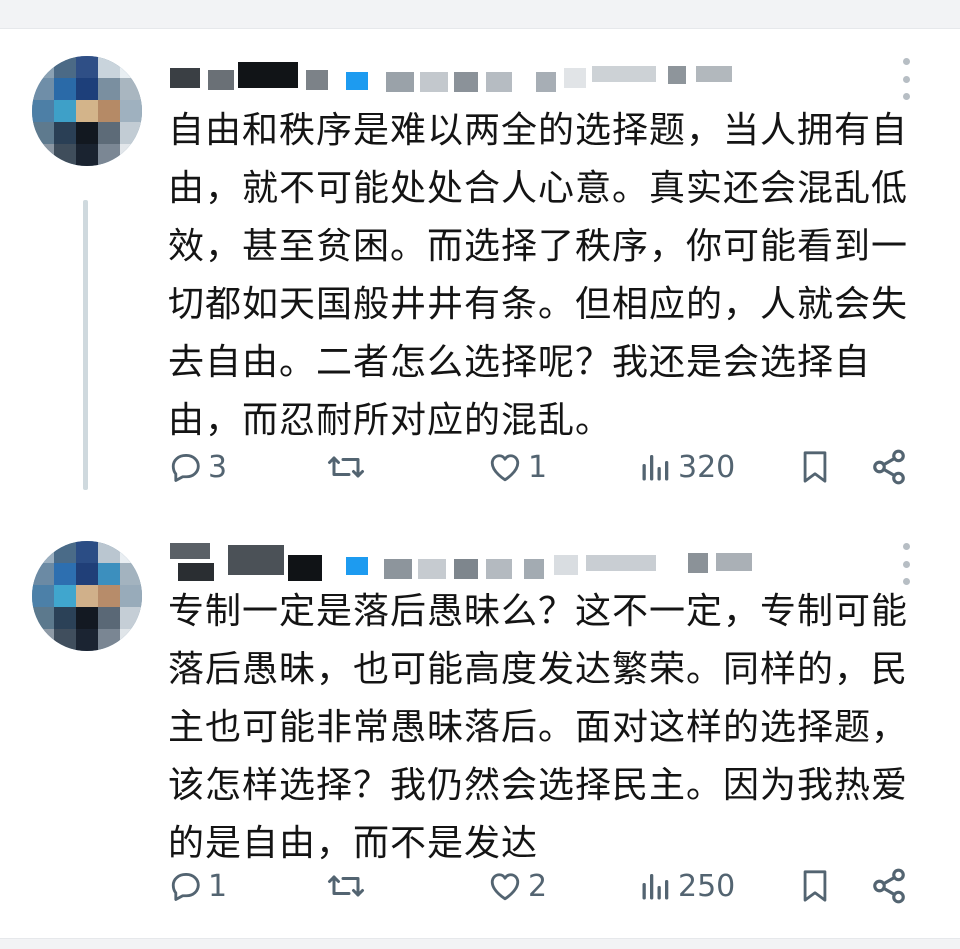 The image size is (960, 949). What do you see at coordinates (480, 467) in the screenshot?
I see `action-bar: 3 1 320` at bounding box center [480, 467].